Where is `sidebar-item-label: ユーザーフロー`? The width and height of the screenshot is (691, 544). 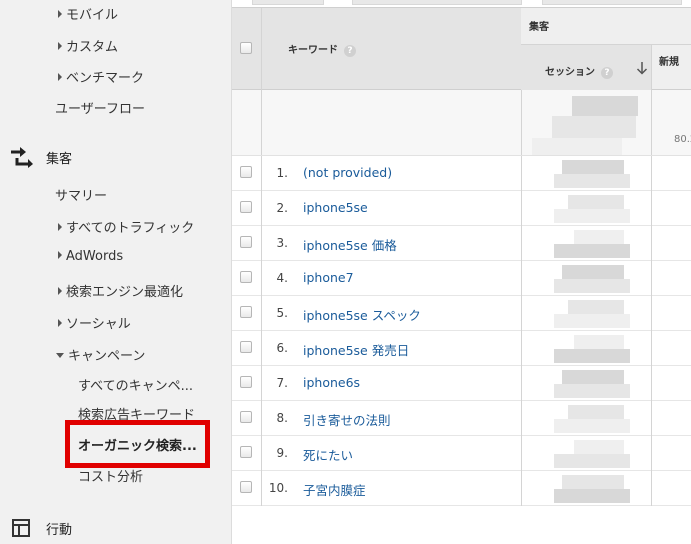
sidebar-item-label: ユーザーフロー is located at coordinates (100, 109).